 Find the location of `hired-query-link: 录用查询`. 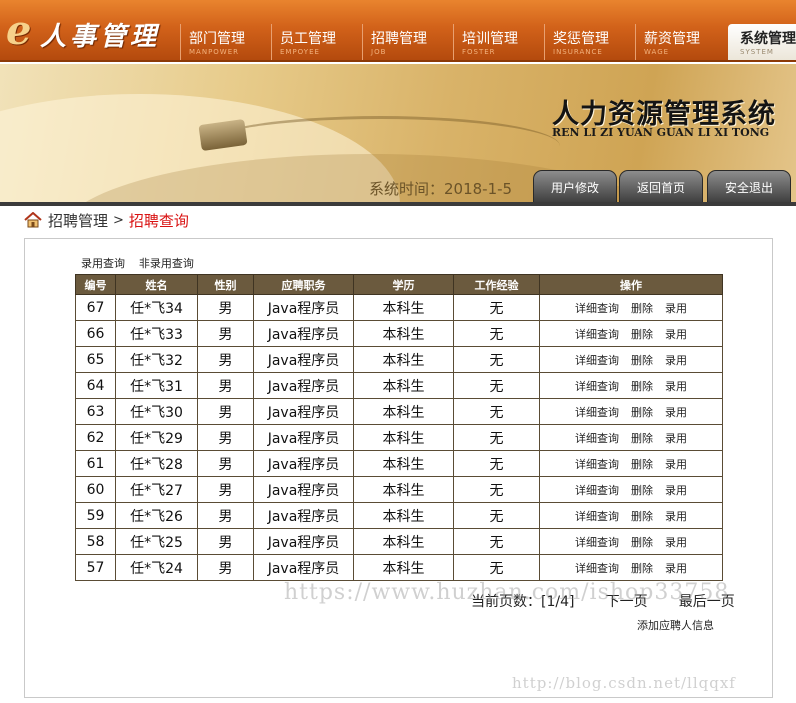

hired-query-link: 录用查询 is located at coordinates (103, 263).